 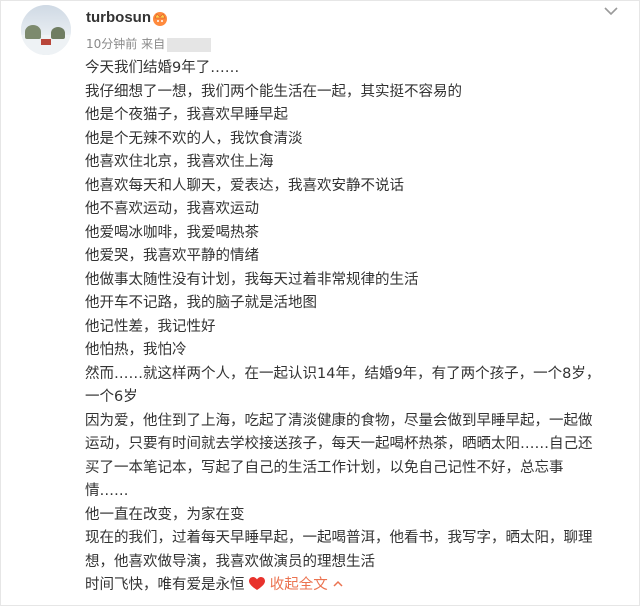 What do you see at coordinates (339, 444) in the screenshot?
I see `post-line: 运动，只要有时间就去学校接送孩子，每天一起喝杯热茶，晒晒太阳……自己还` at bounding box center [339, 444].